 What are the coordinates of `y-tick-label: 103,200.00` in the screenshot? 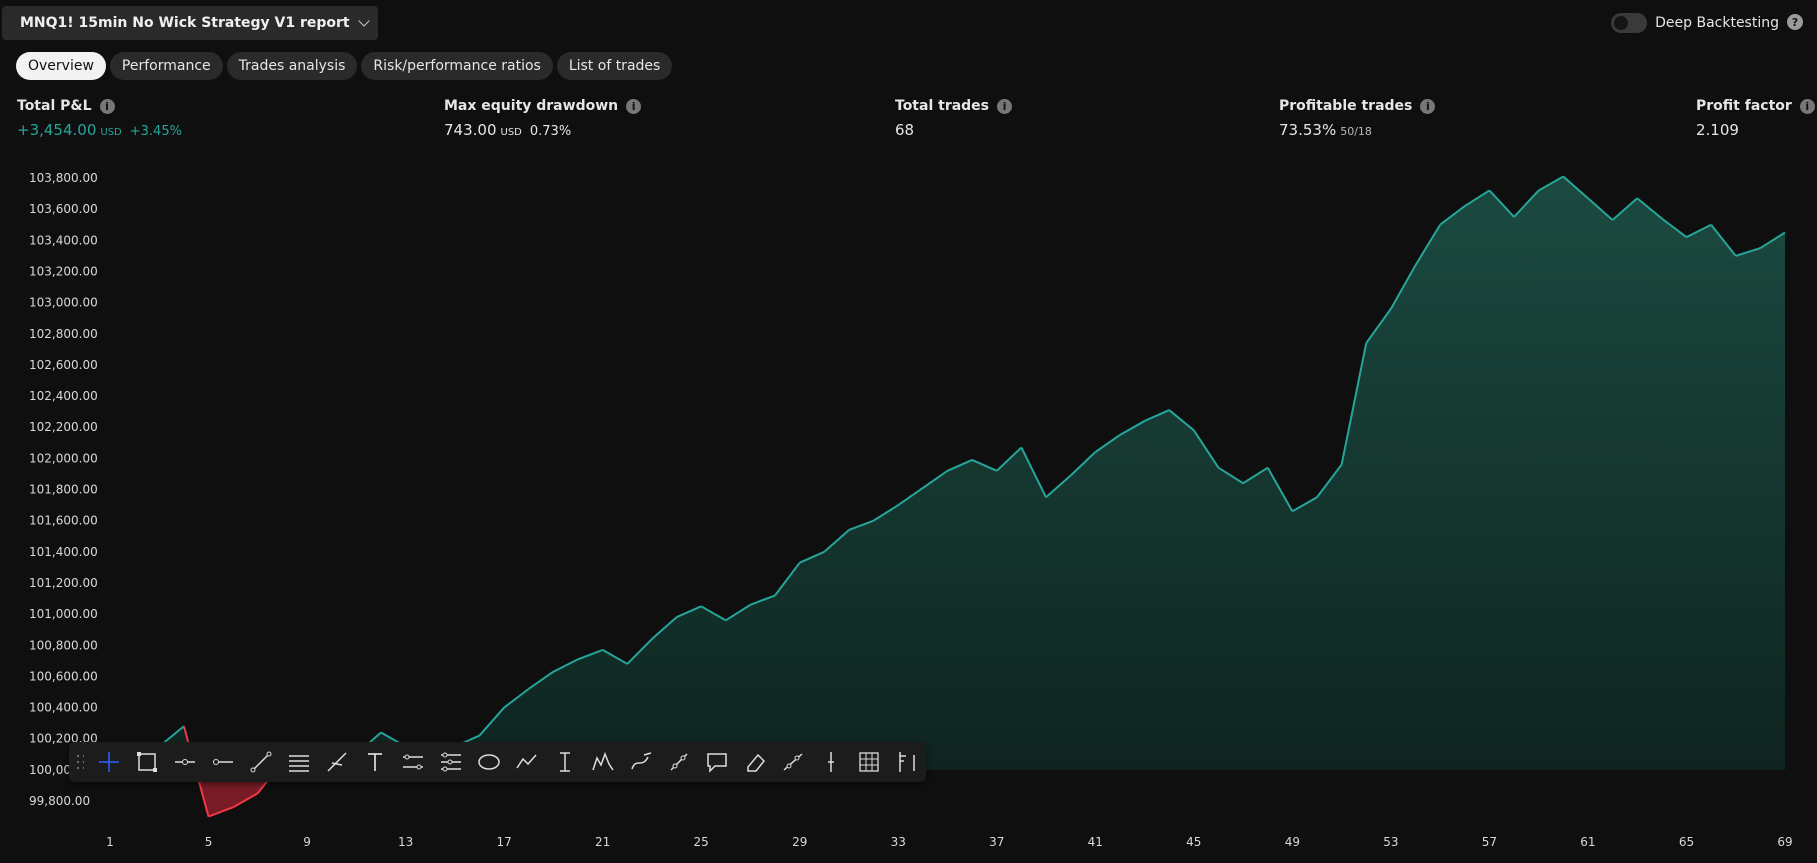 It's located at (63, 271).